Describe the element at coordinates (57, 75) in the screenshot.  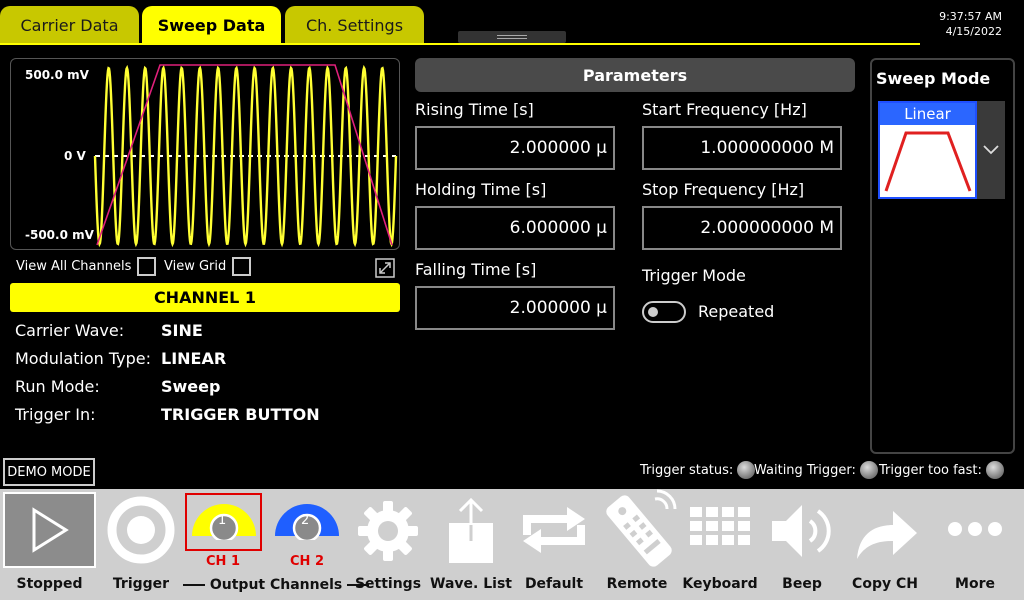
I see `y-max-label: 500.0 mV` at that location.